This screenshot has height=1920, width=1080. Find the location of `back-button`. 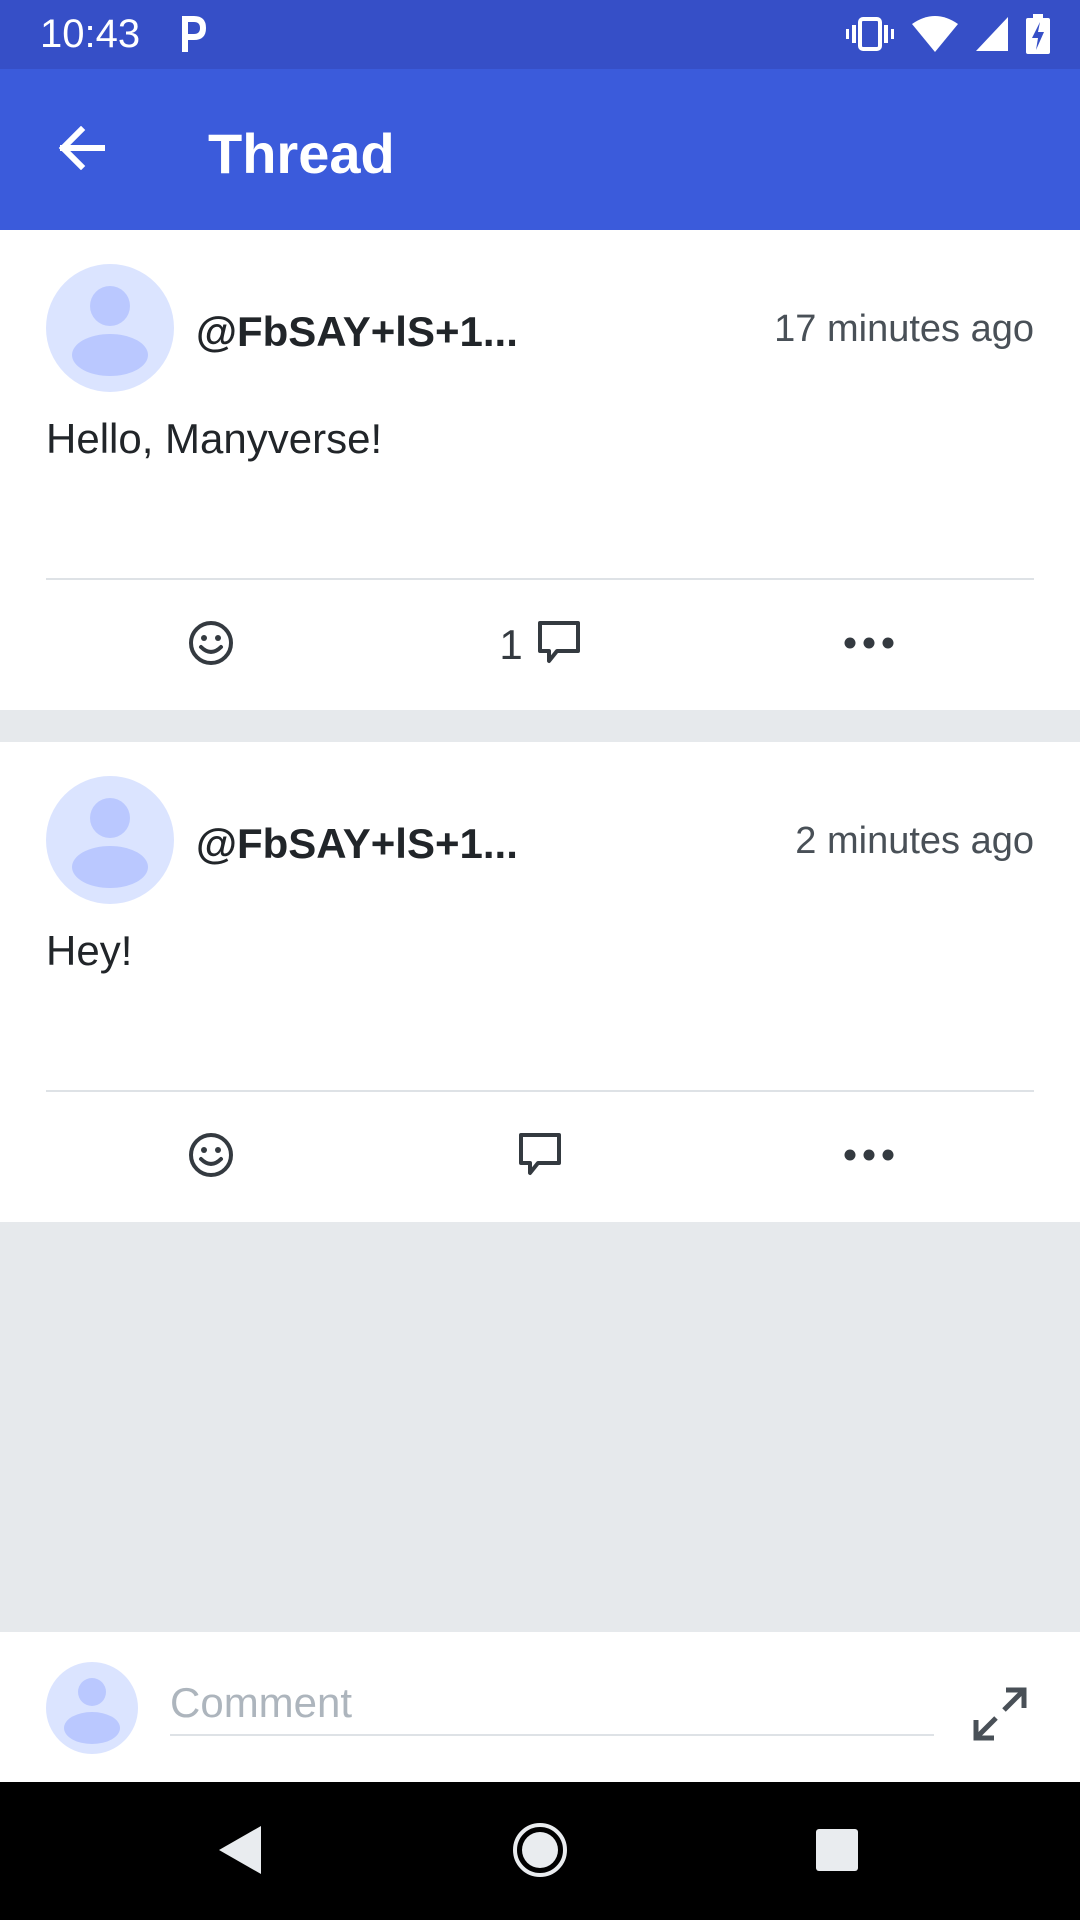

back-button is located at coordinates (81, 150).